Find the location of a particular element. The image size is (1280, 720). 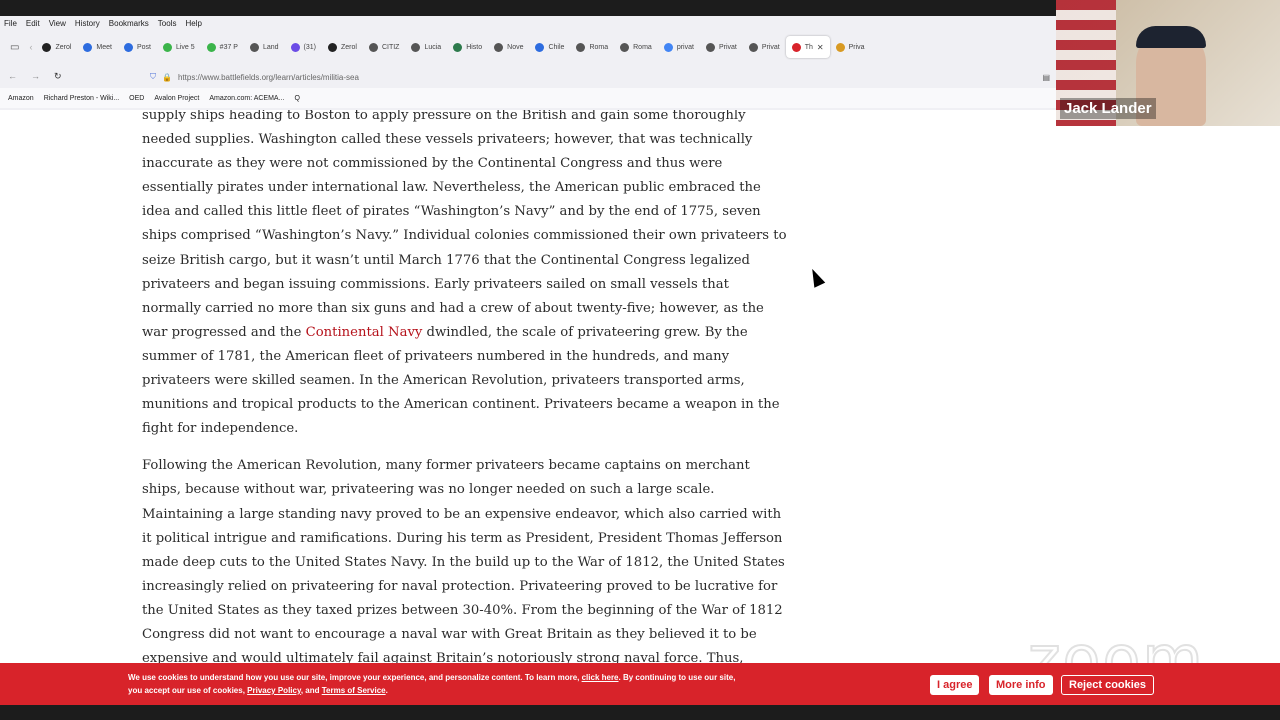

menu-item-file: File is located at coordinates (10, 23).